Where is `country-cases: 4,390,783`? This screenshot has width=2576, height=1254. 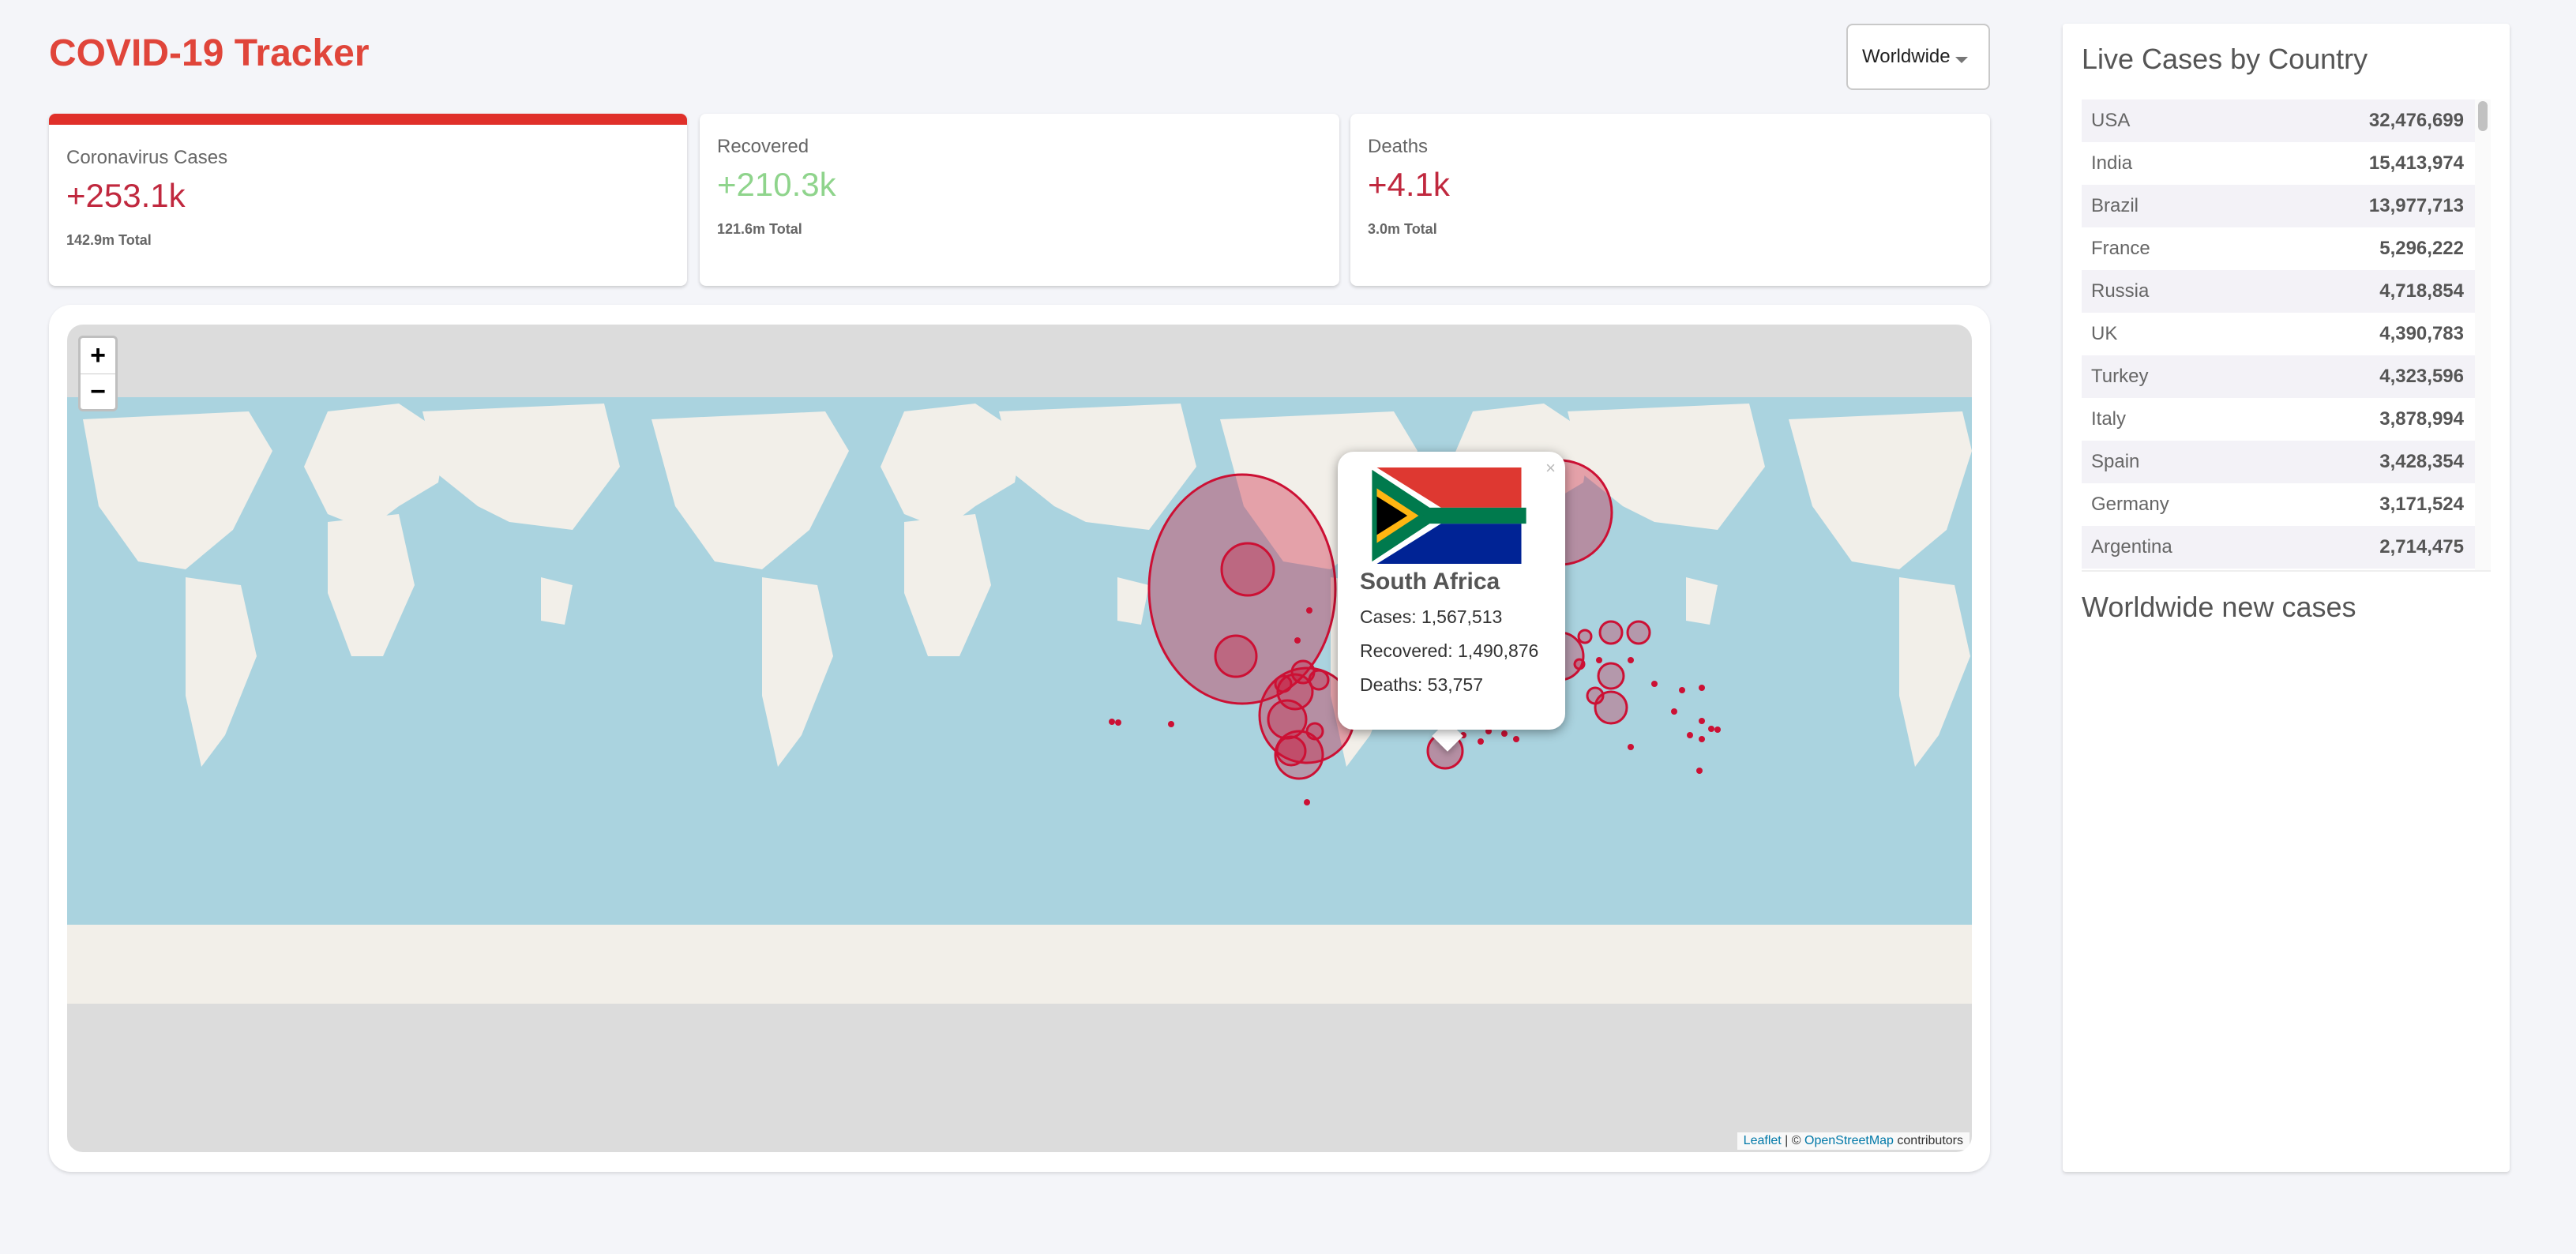 country-cases: 4,390,783 is located at coordinates (2421, 333).